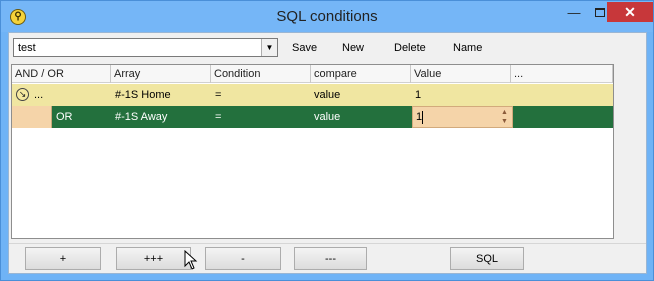 The width and height of the screenshot is (654, 281). Describe the element at coordinates (574, 12) in the screenshot. I see `minimize-button: —` at that location.